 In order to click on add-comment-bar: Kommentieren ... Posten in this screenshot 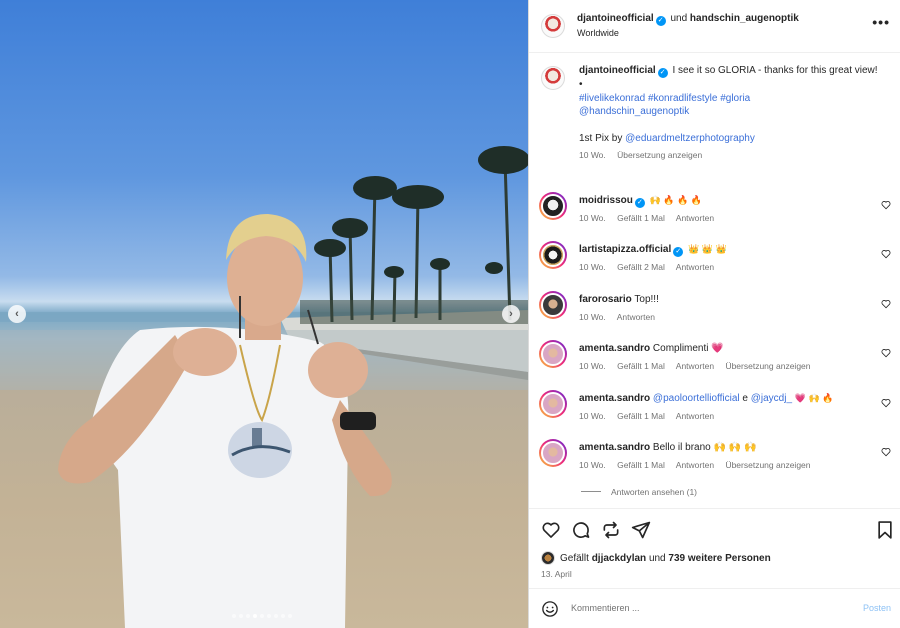, I will do `click(714, 608)`.